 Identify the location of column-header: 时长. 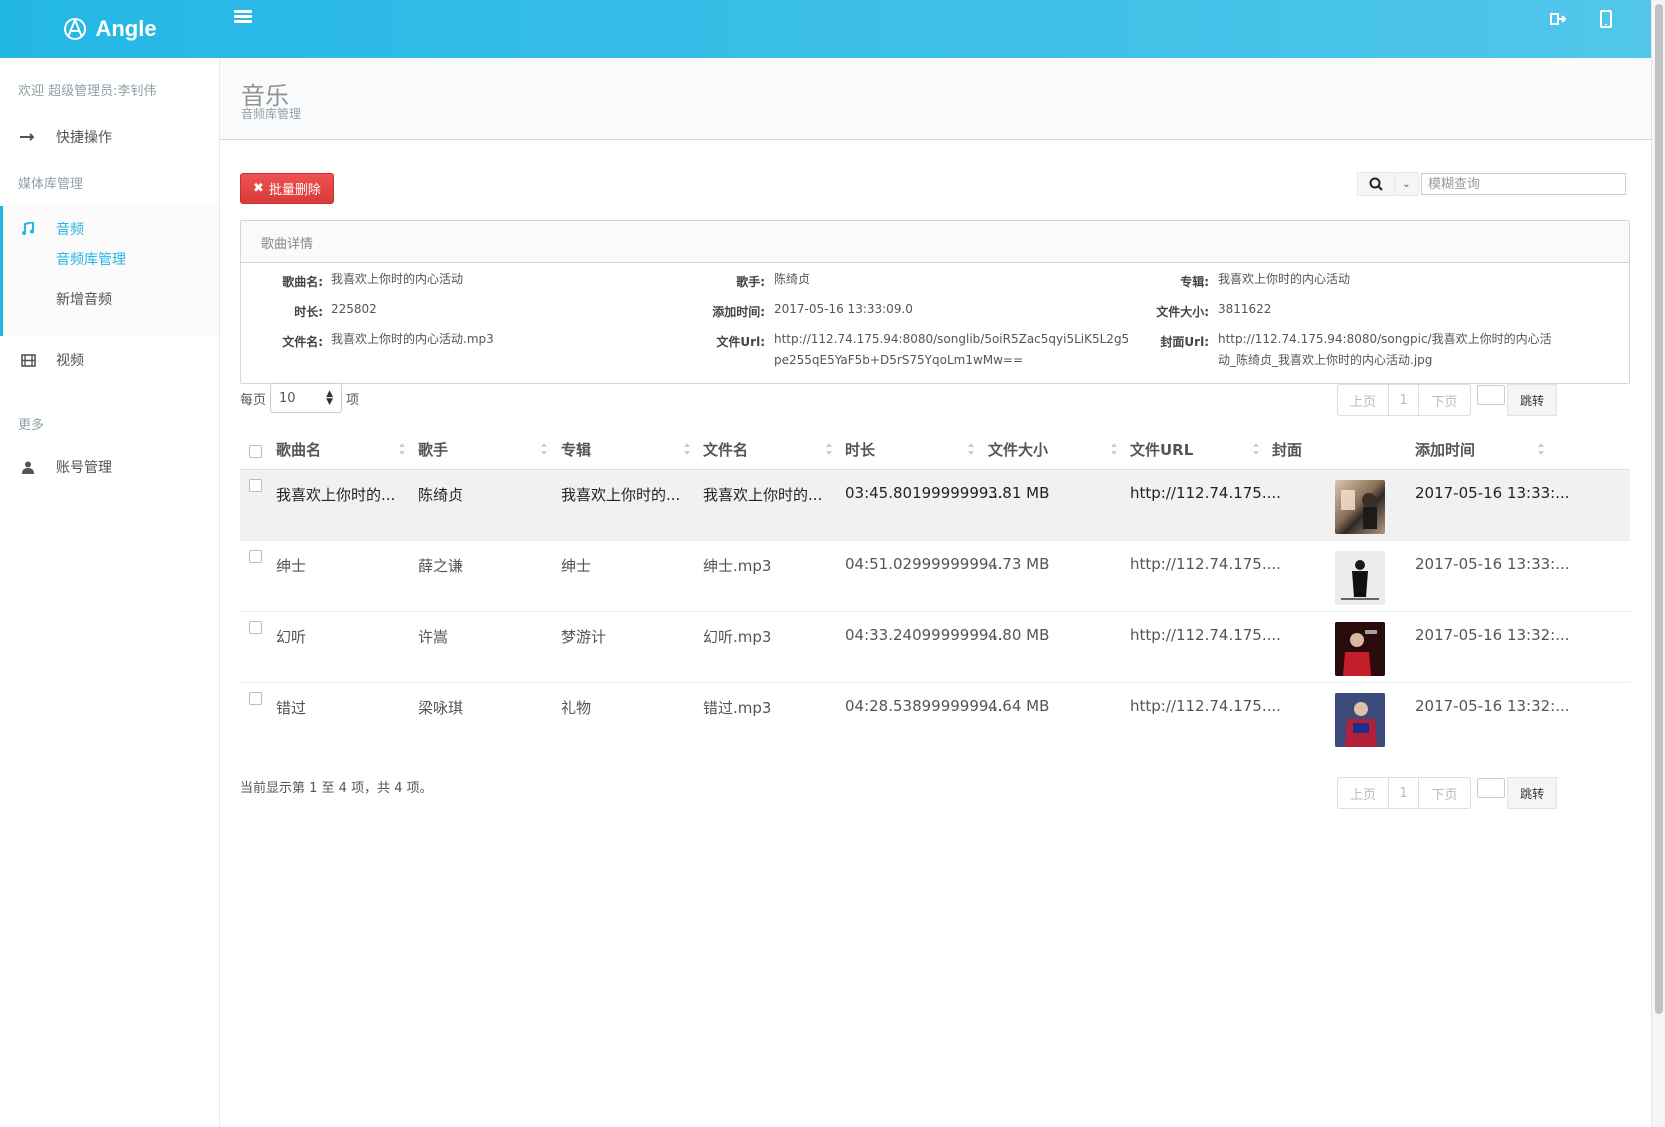
(860, 449).